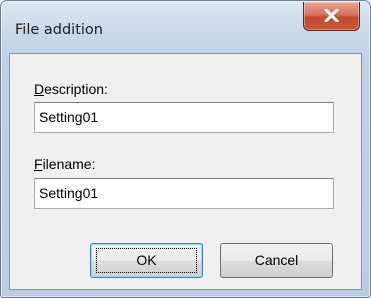 This screenshot has height=298, width=371. I want to click on filename-label-hotkey: F, so click(38, 164).